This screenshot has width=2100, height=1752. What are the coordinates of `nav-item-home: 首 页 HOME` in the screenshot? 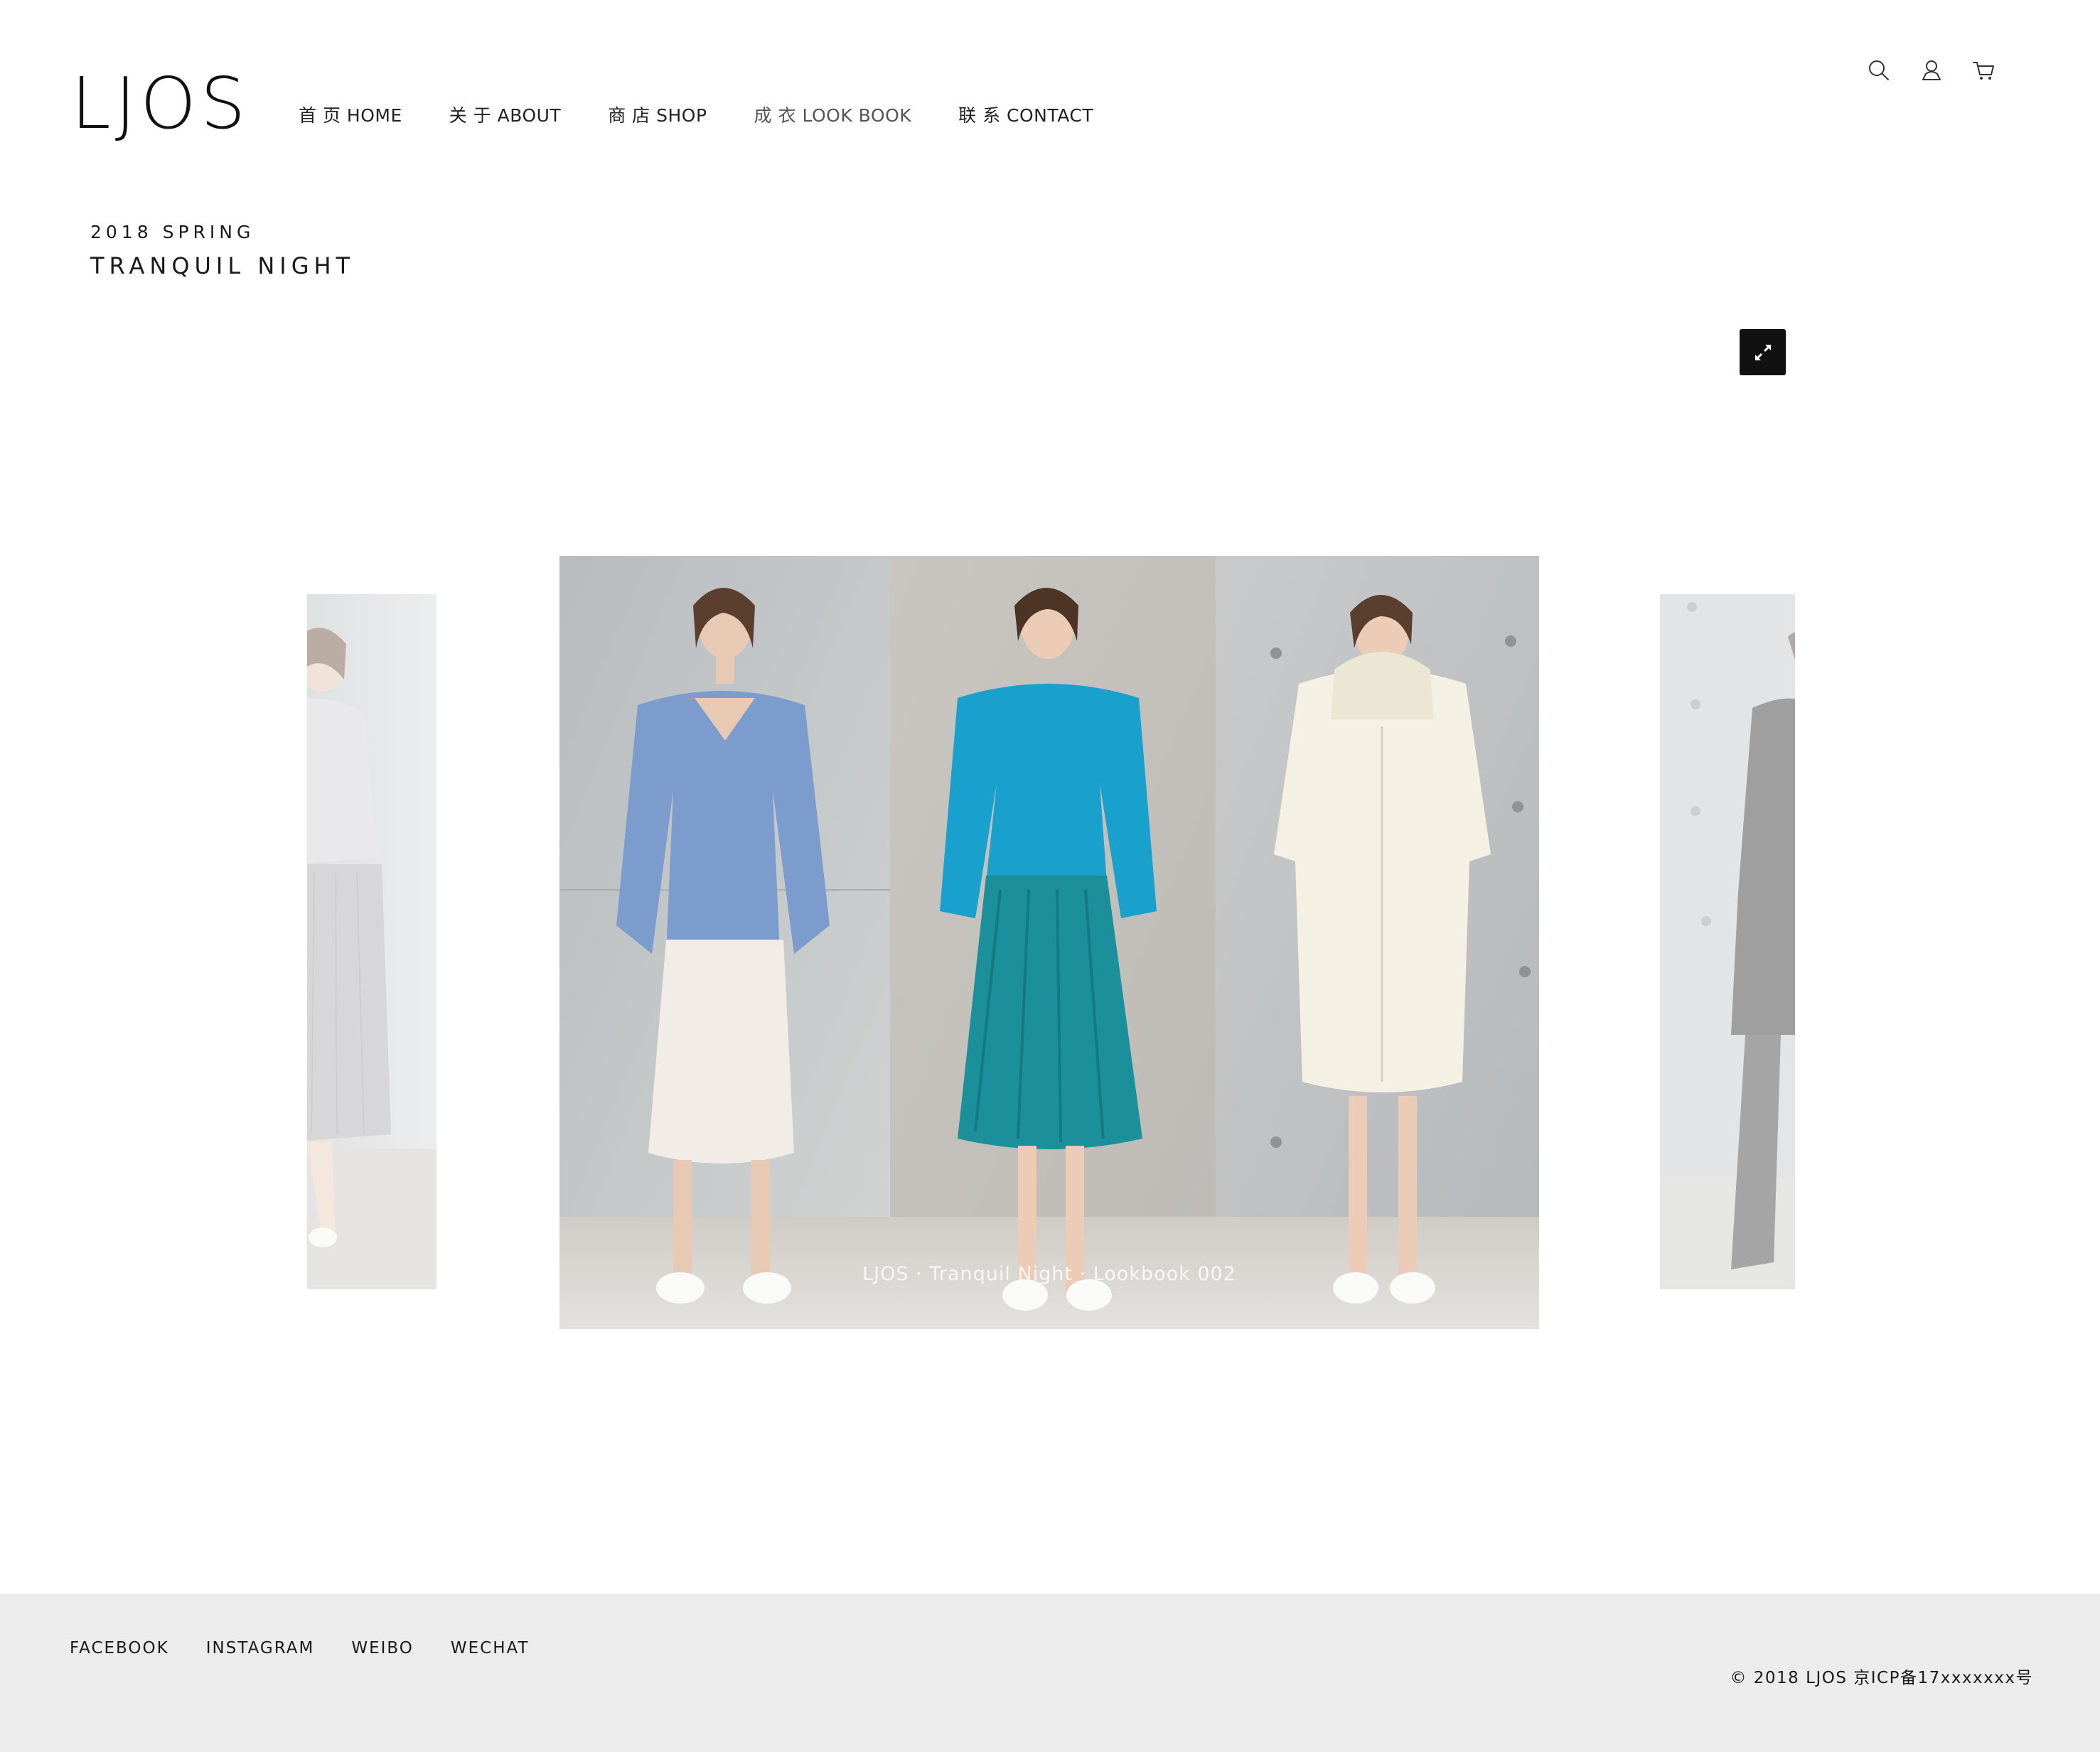 It's located at (350, 114).